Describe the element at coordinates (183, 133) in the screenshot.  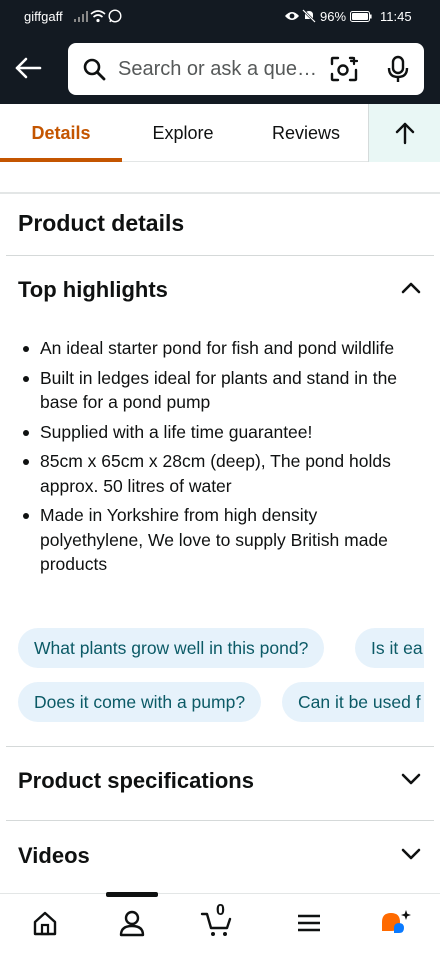
I see `tab-explore: Explore` at that location.